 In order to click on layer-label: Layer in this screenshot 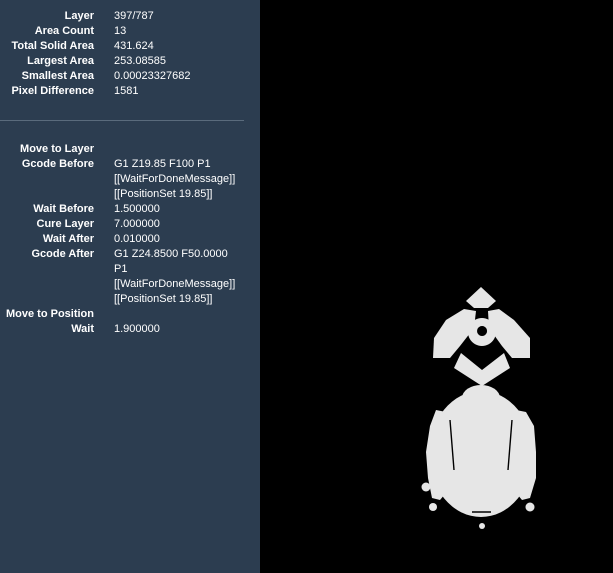, I will do `click(79, 16)`.